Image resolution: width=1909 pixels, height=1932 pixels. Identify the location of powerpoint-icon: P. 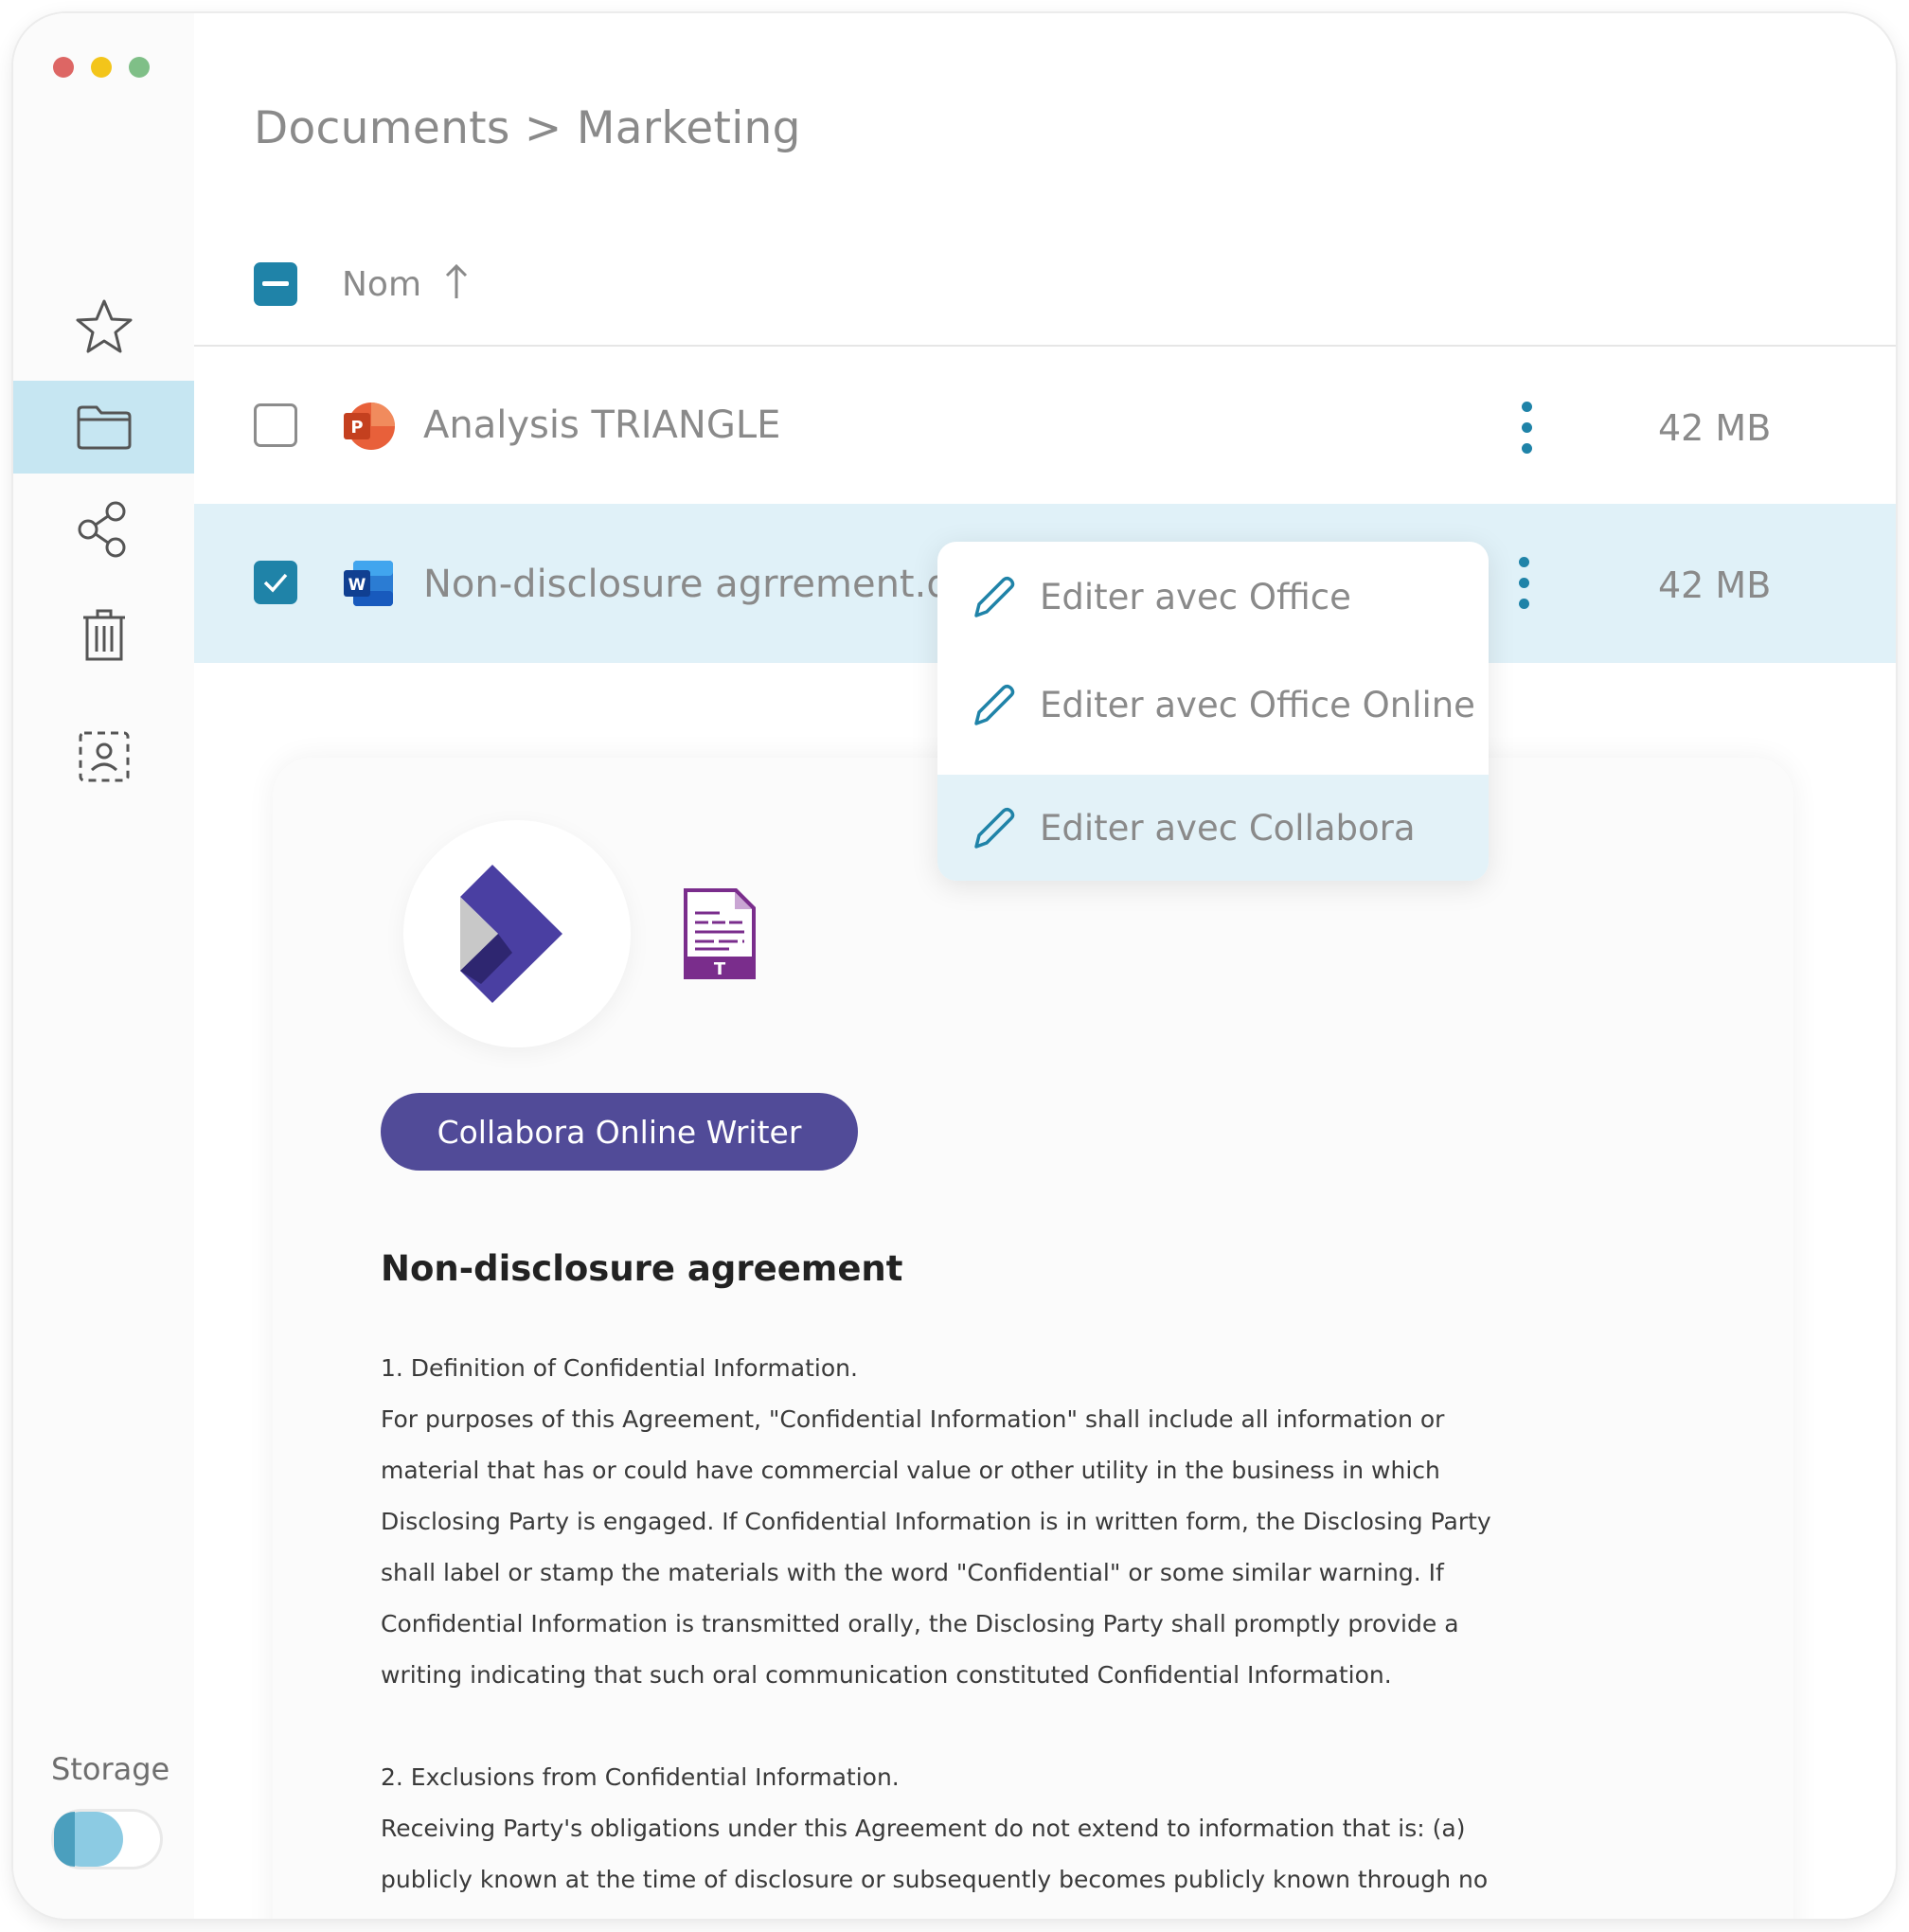
(369, 426).